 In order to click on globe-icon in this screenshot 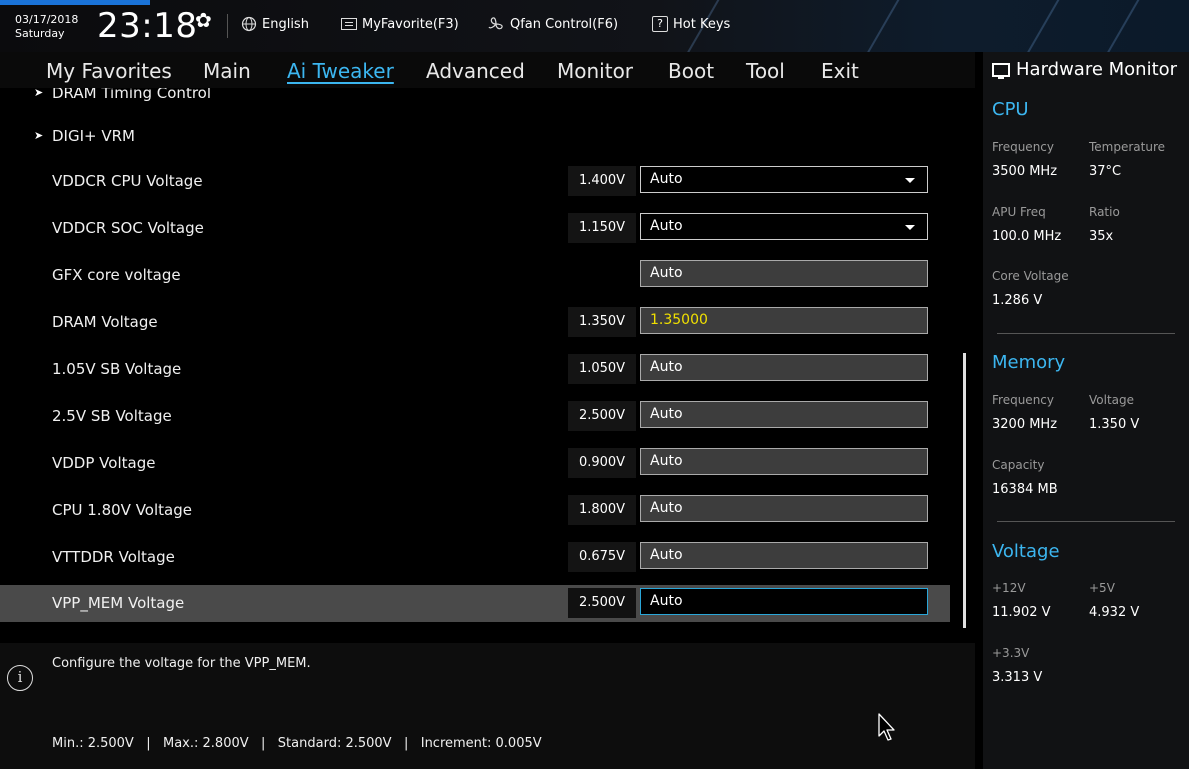, I will do `click(249, 24)`.